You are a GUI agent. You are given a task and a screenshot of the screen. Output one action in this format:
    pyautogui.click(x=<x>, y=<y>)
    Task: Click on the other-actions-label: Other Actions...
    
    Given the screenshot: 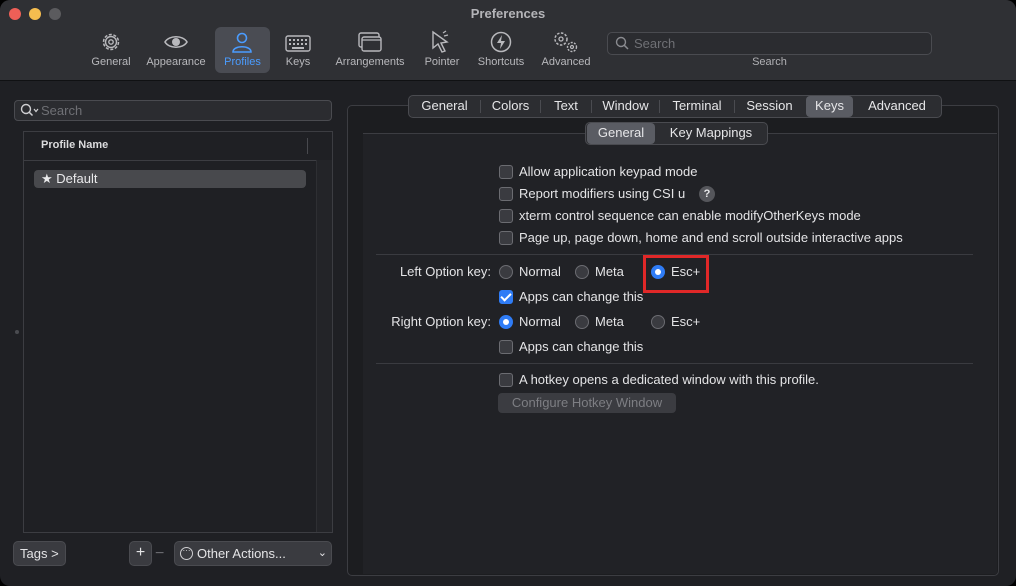 What is the action you would take?
    pyautogui.click(x=241, y=553)
    